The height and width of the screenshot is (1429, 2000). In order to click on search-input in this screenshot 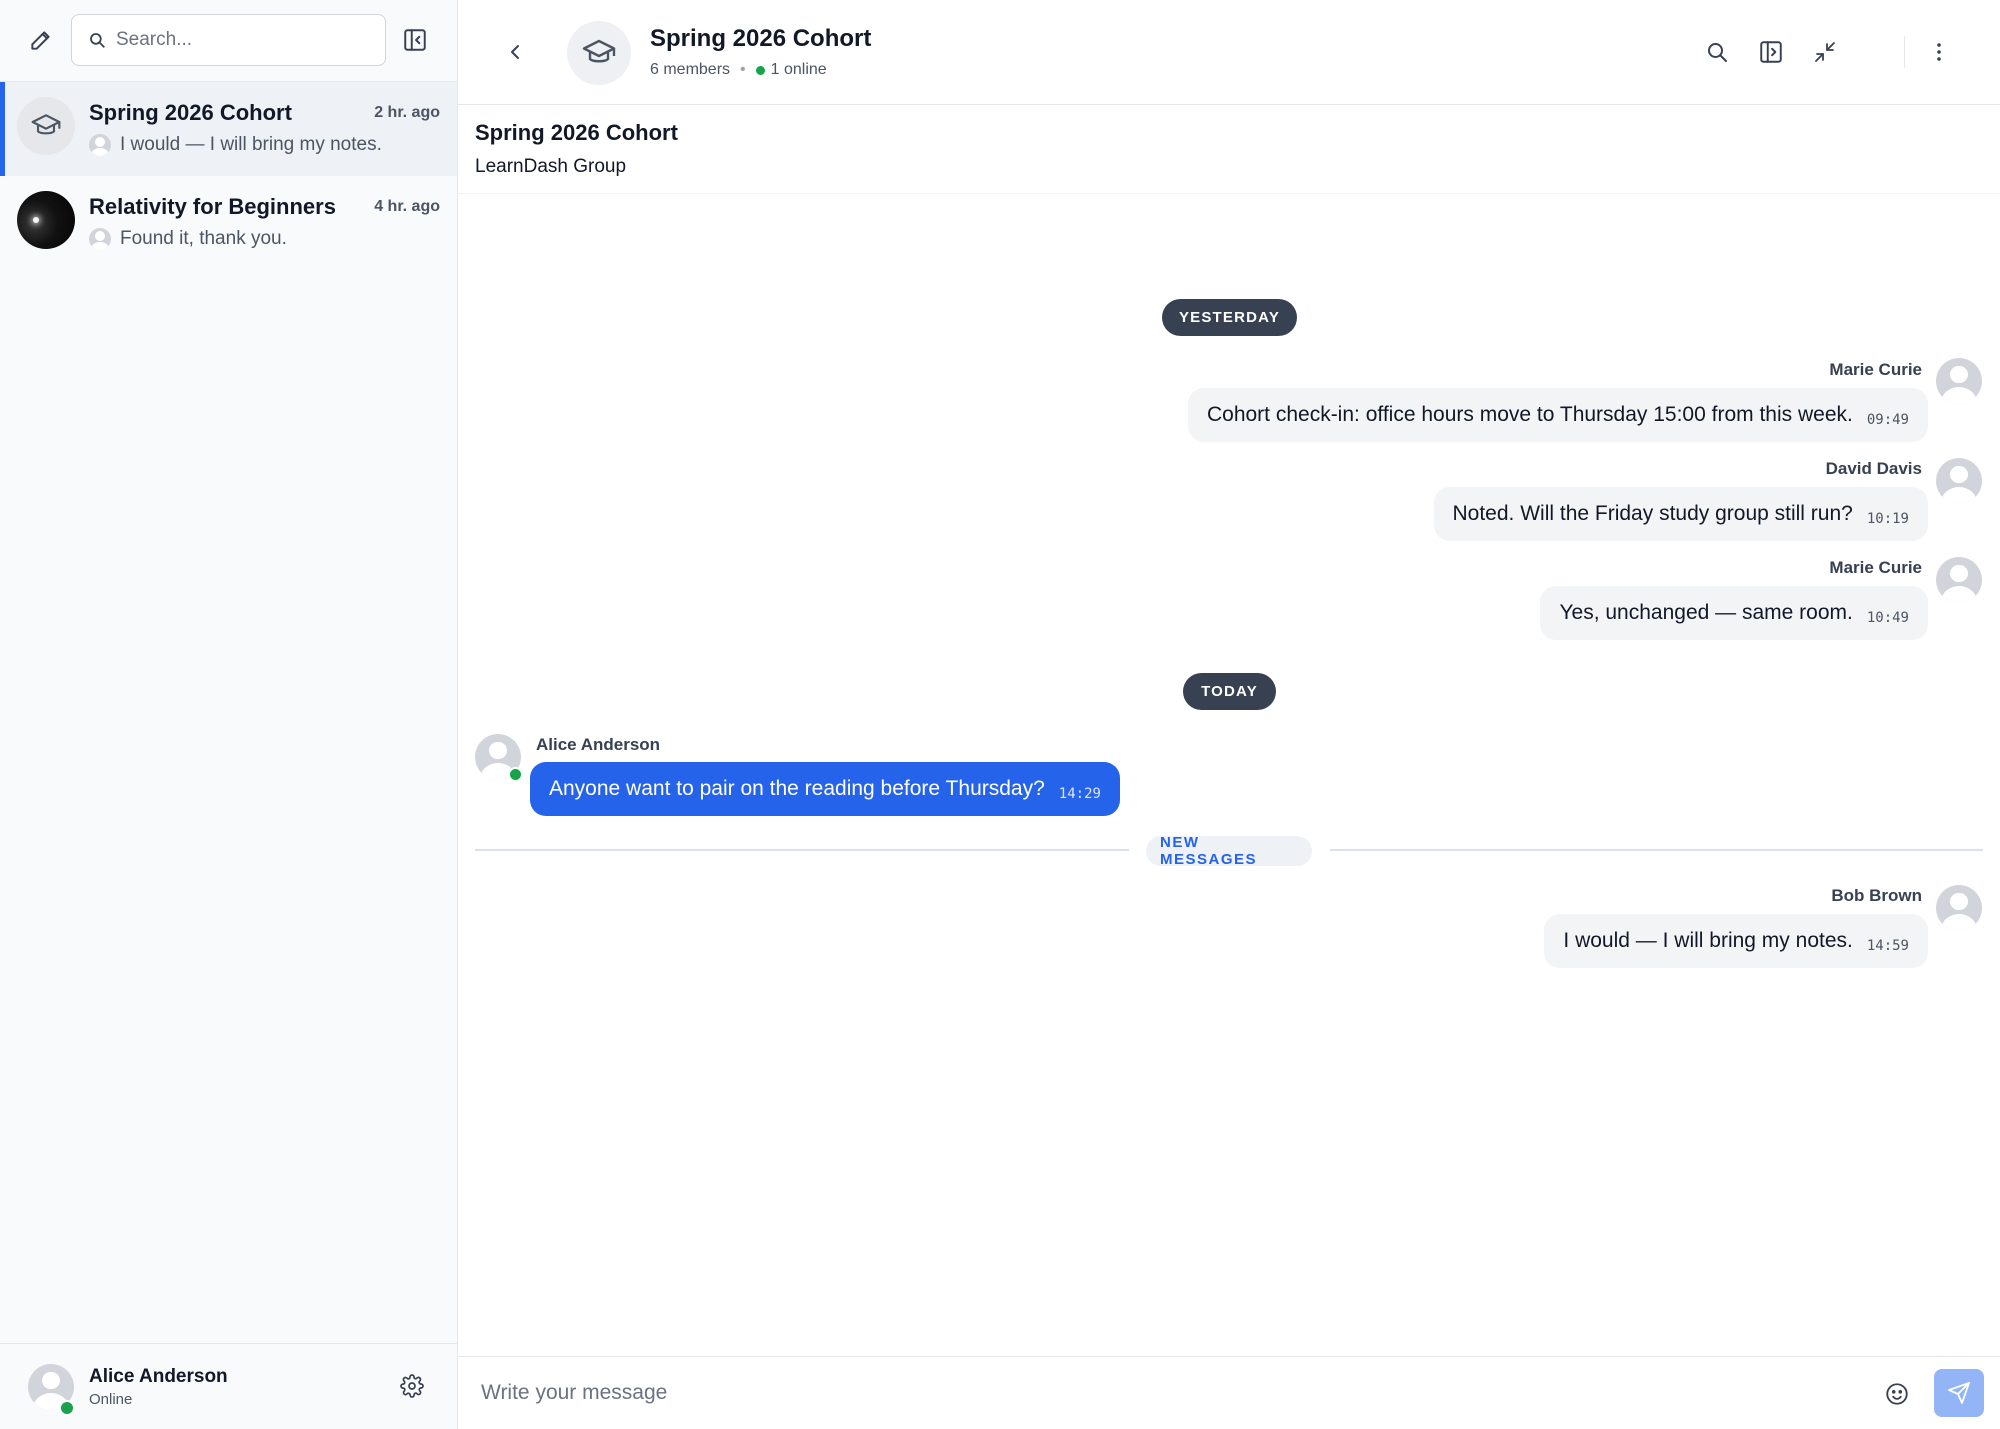, I will do `click(236, 40)`.